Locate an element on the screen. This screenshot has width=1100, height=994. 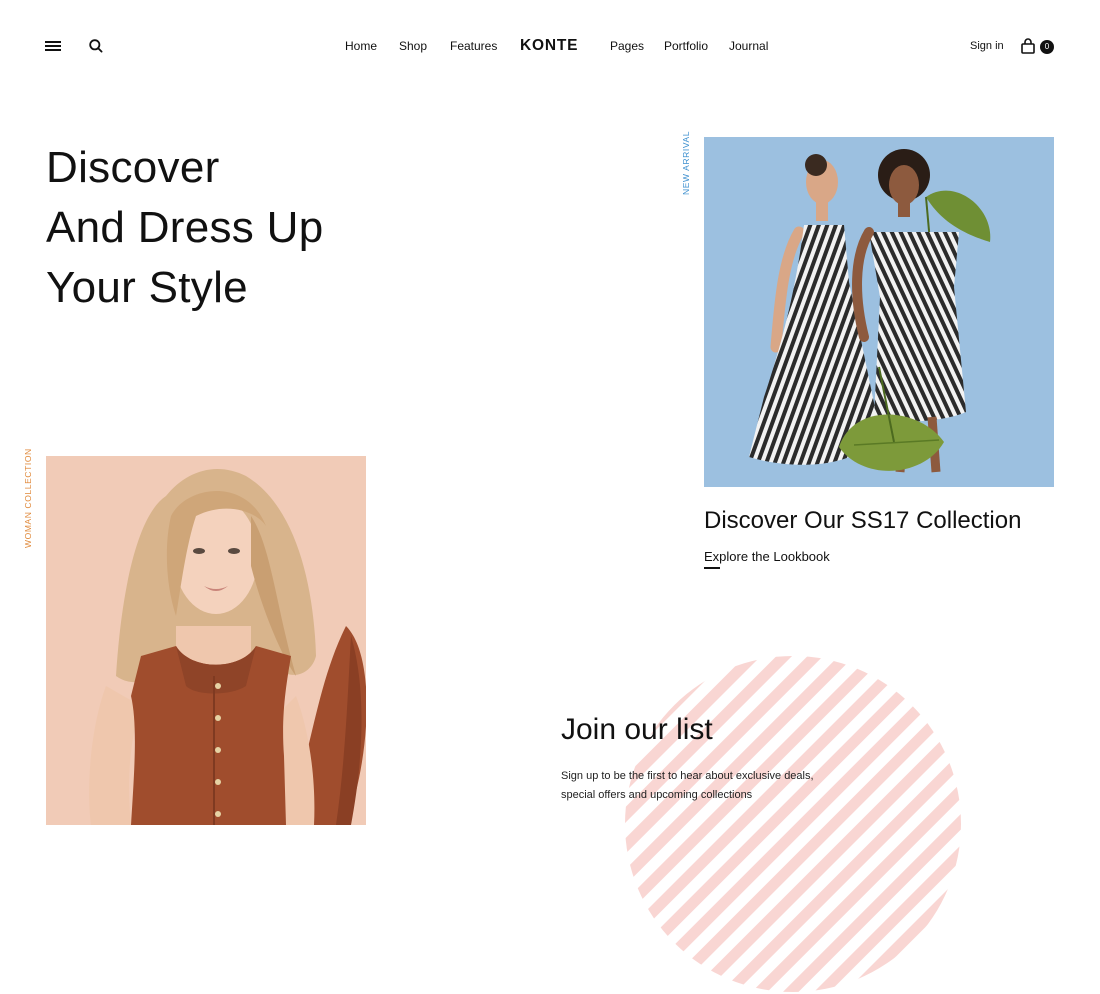
sign-in-link: Sign in is located at coordinates (987, 46).